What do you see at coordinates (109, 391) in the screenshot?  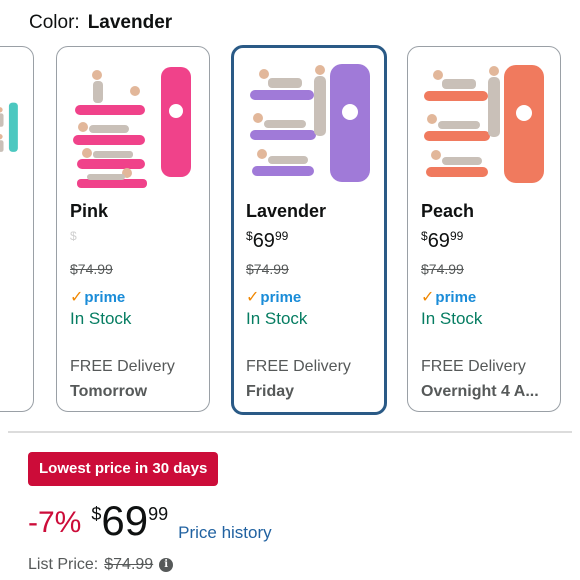 I see `variant-delivery-day: Tomorrow` at bounding box center [109, 391].